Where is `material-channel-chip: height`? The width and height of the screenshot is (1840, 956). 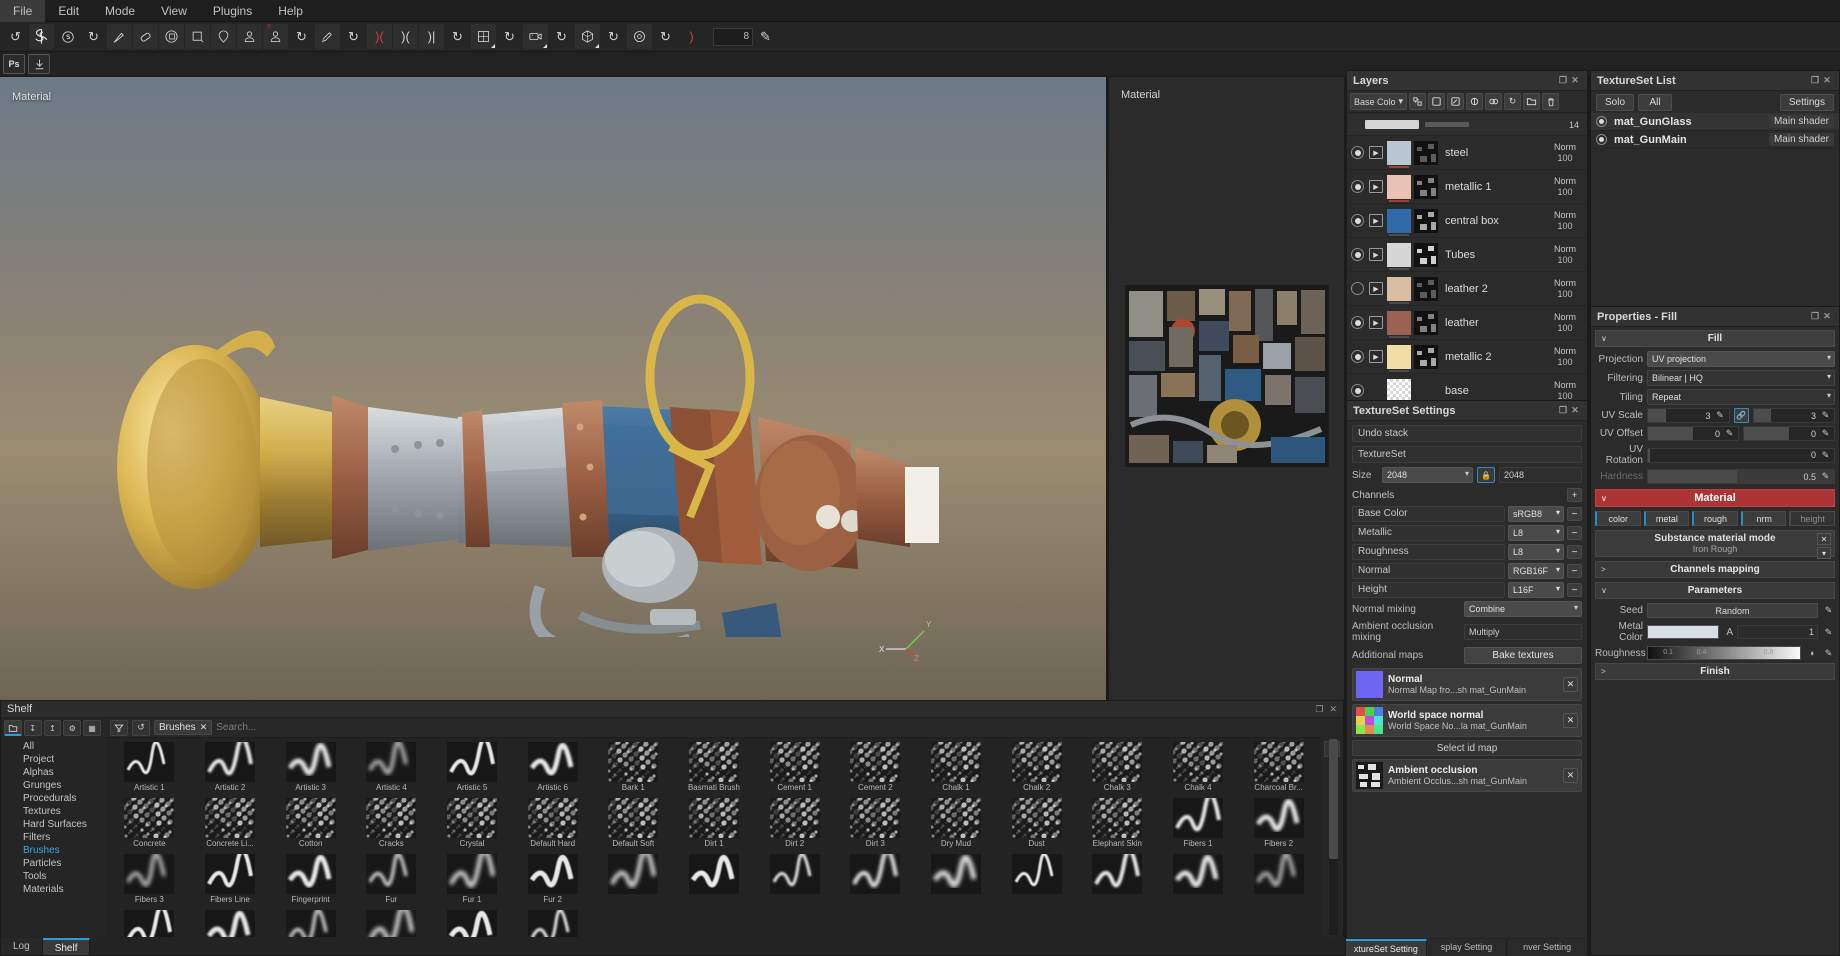
material-channel-chip: height is located at coordinates (1812, 518).